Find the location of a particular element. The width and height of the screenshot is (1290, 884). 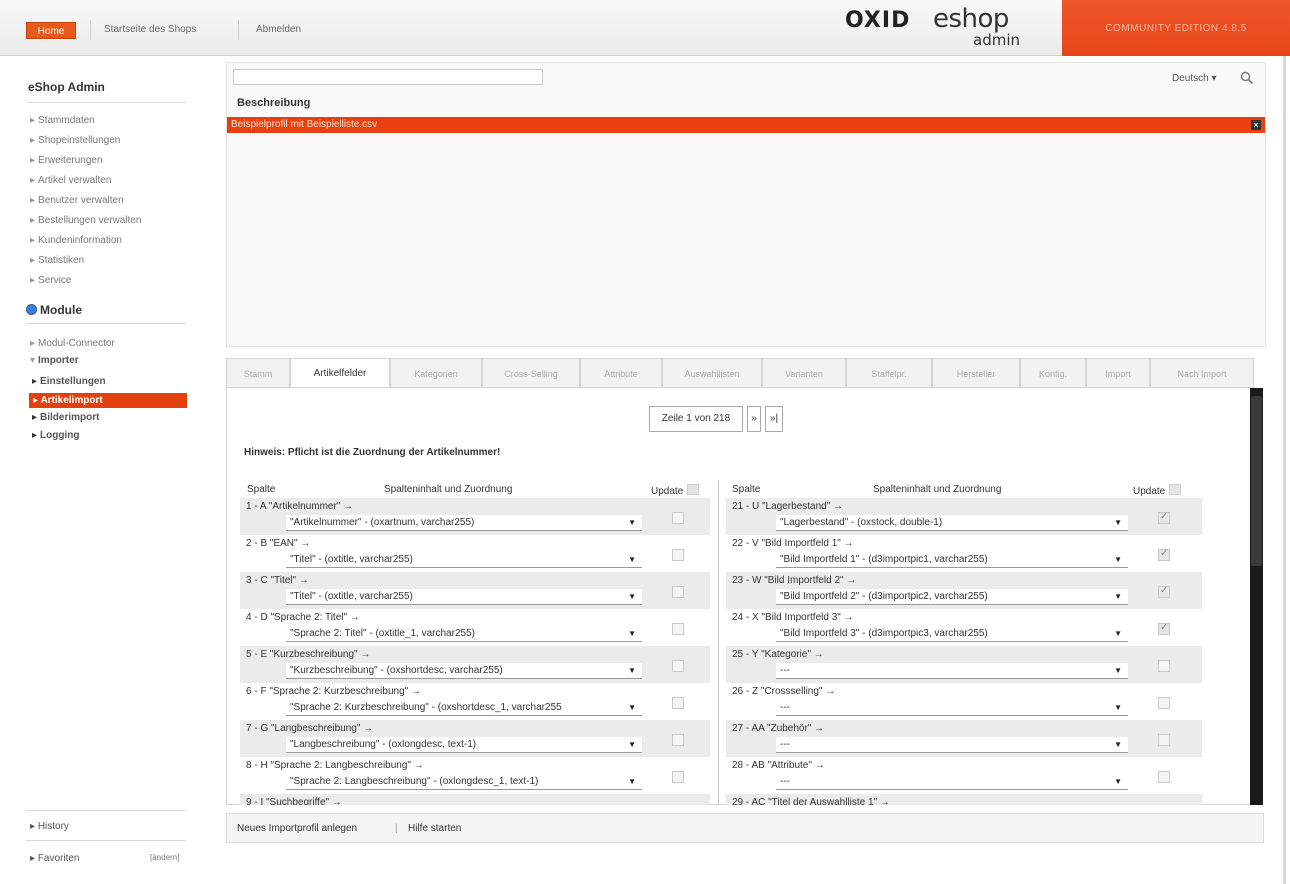

header-update-left: Update is located at coordinates (675, 490).